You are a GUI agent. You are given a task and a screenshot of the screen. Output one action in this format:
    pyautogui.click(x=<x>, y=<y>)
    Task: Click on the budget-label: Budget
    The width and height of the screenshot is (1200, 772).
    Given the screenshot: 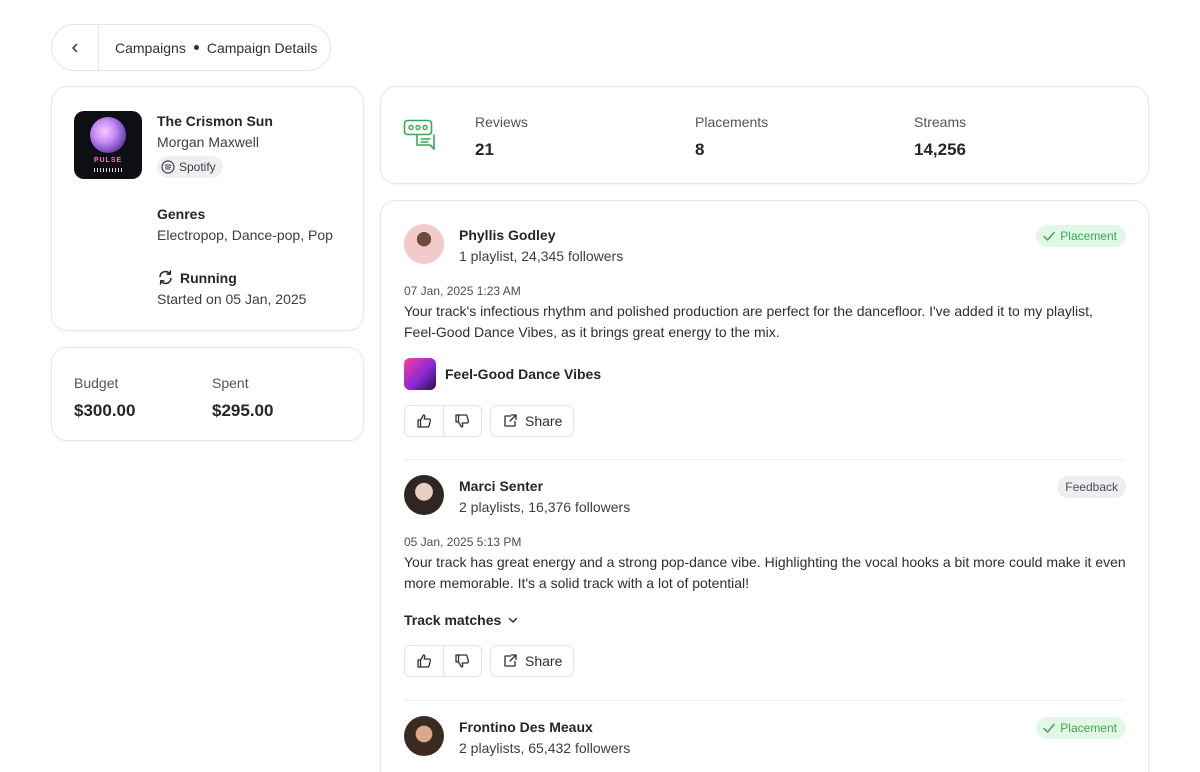 What is the action you would take?
    pyautogui.click(x=96, y=383)
    